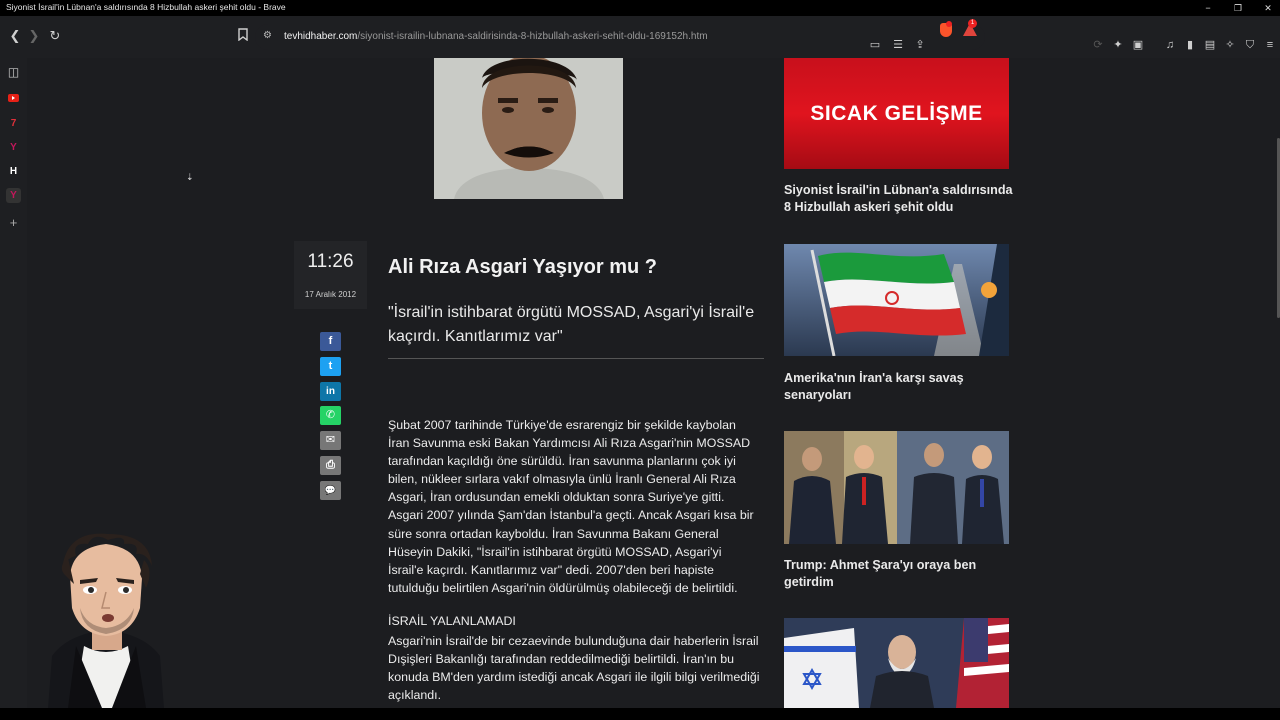 The height and width of the screenshot is (720, 1280). I want to click on facebook-share-button: f, so click(330, 341).